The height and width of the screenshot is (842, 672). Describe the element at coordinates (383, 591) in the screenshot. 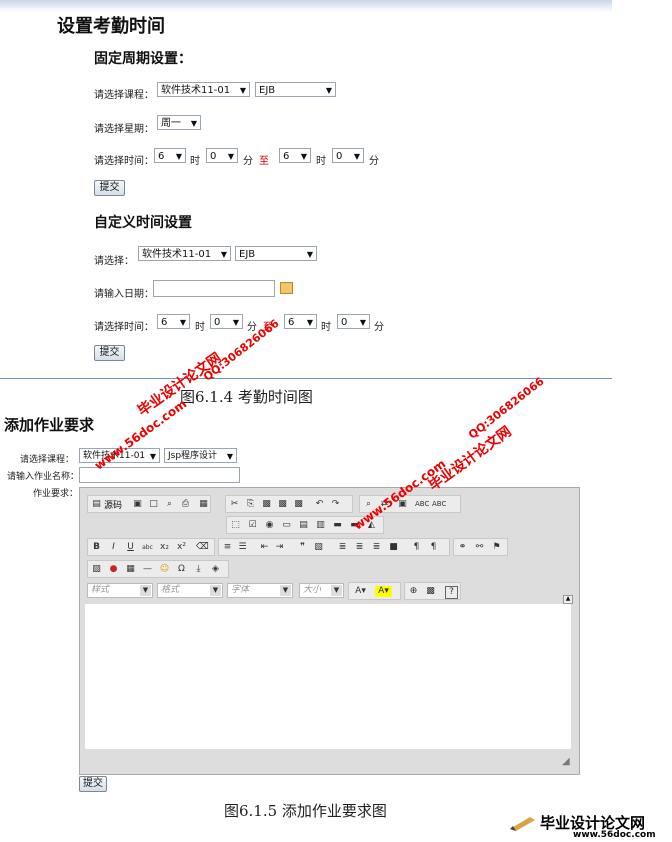

I see `background-color-icon: A▾` at that location.